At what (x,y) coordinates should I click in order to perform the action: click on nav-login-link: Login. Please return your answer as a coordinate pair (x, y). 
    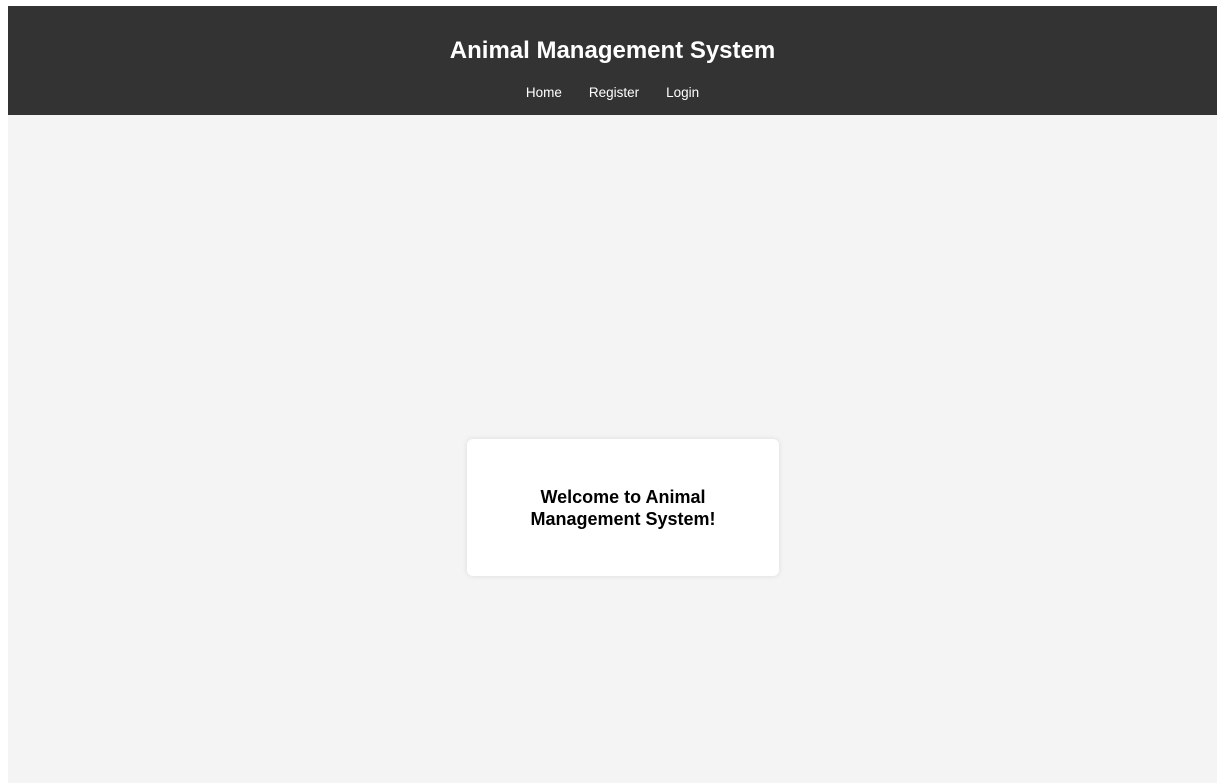
    Looking at the image, I should click on (682, 93).